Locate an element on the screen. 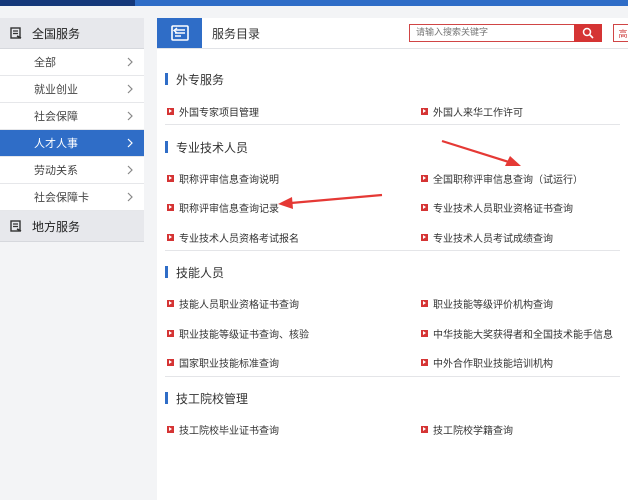 This screenshot has width=628, height=500. sidebar-item-label: 就业创业 is located at coordinates (56, 89).